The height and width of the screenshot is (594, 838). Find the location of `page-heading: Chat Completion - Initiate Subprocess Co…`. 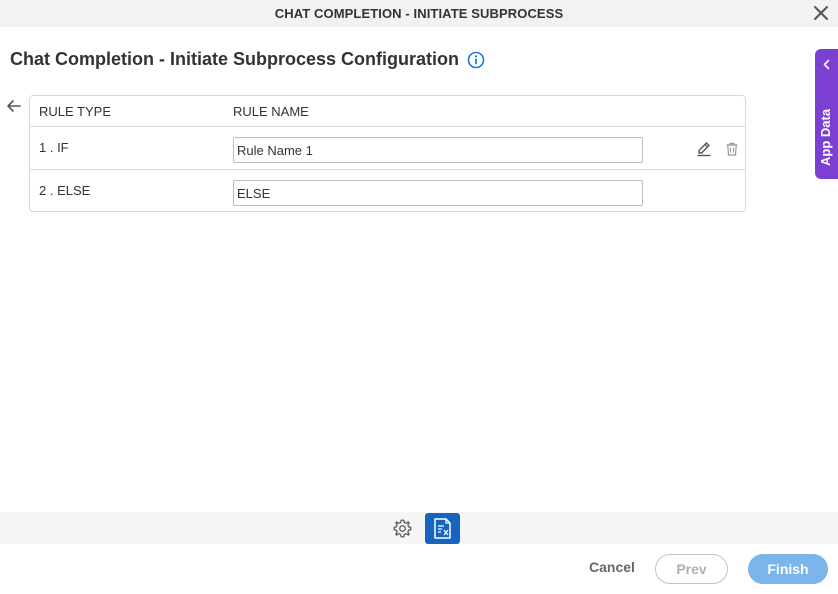

page-heading: Chat Completion - Initiate Subprocess Co… is located at coordinates (247, 59).